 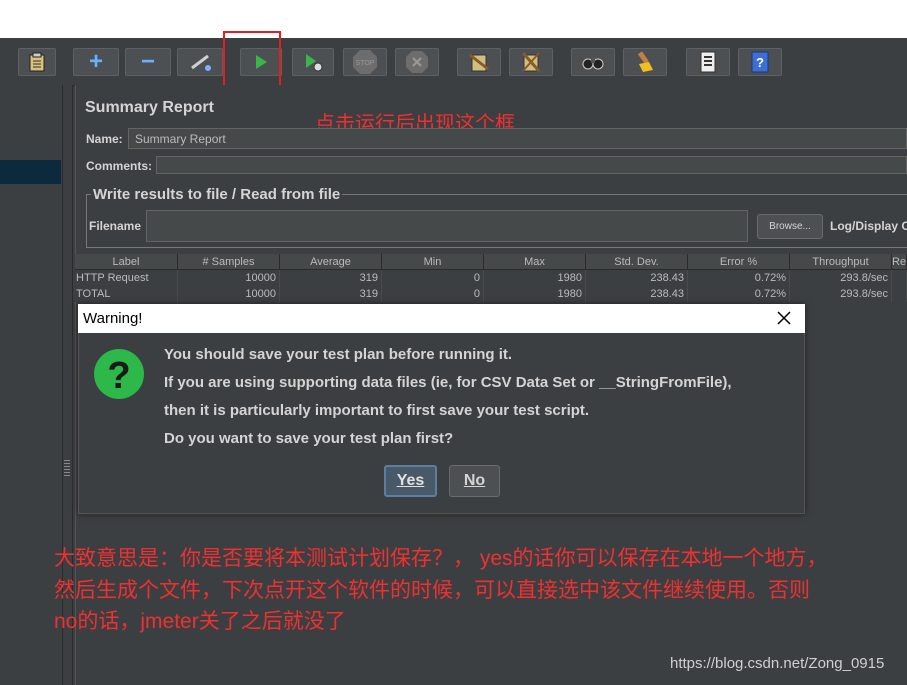 I want to click on clear-all-button, so click(x=531, y=62).